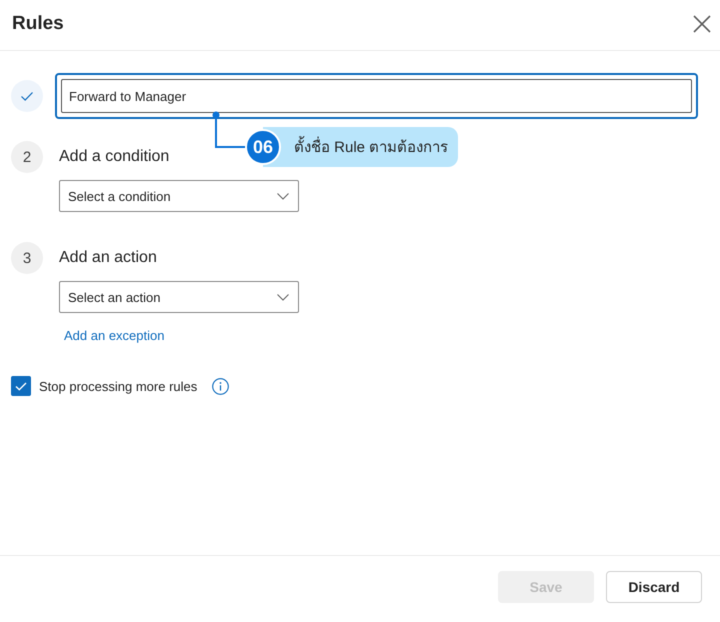 The height and width of the screenshot is (622, 720). I want to click on dropdown-placeholder: Select a condition, so click(119, 196).